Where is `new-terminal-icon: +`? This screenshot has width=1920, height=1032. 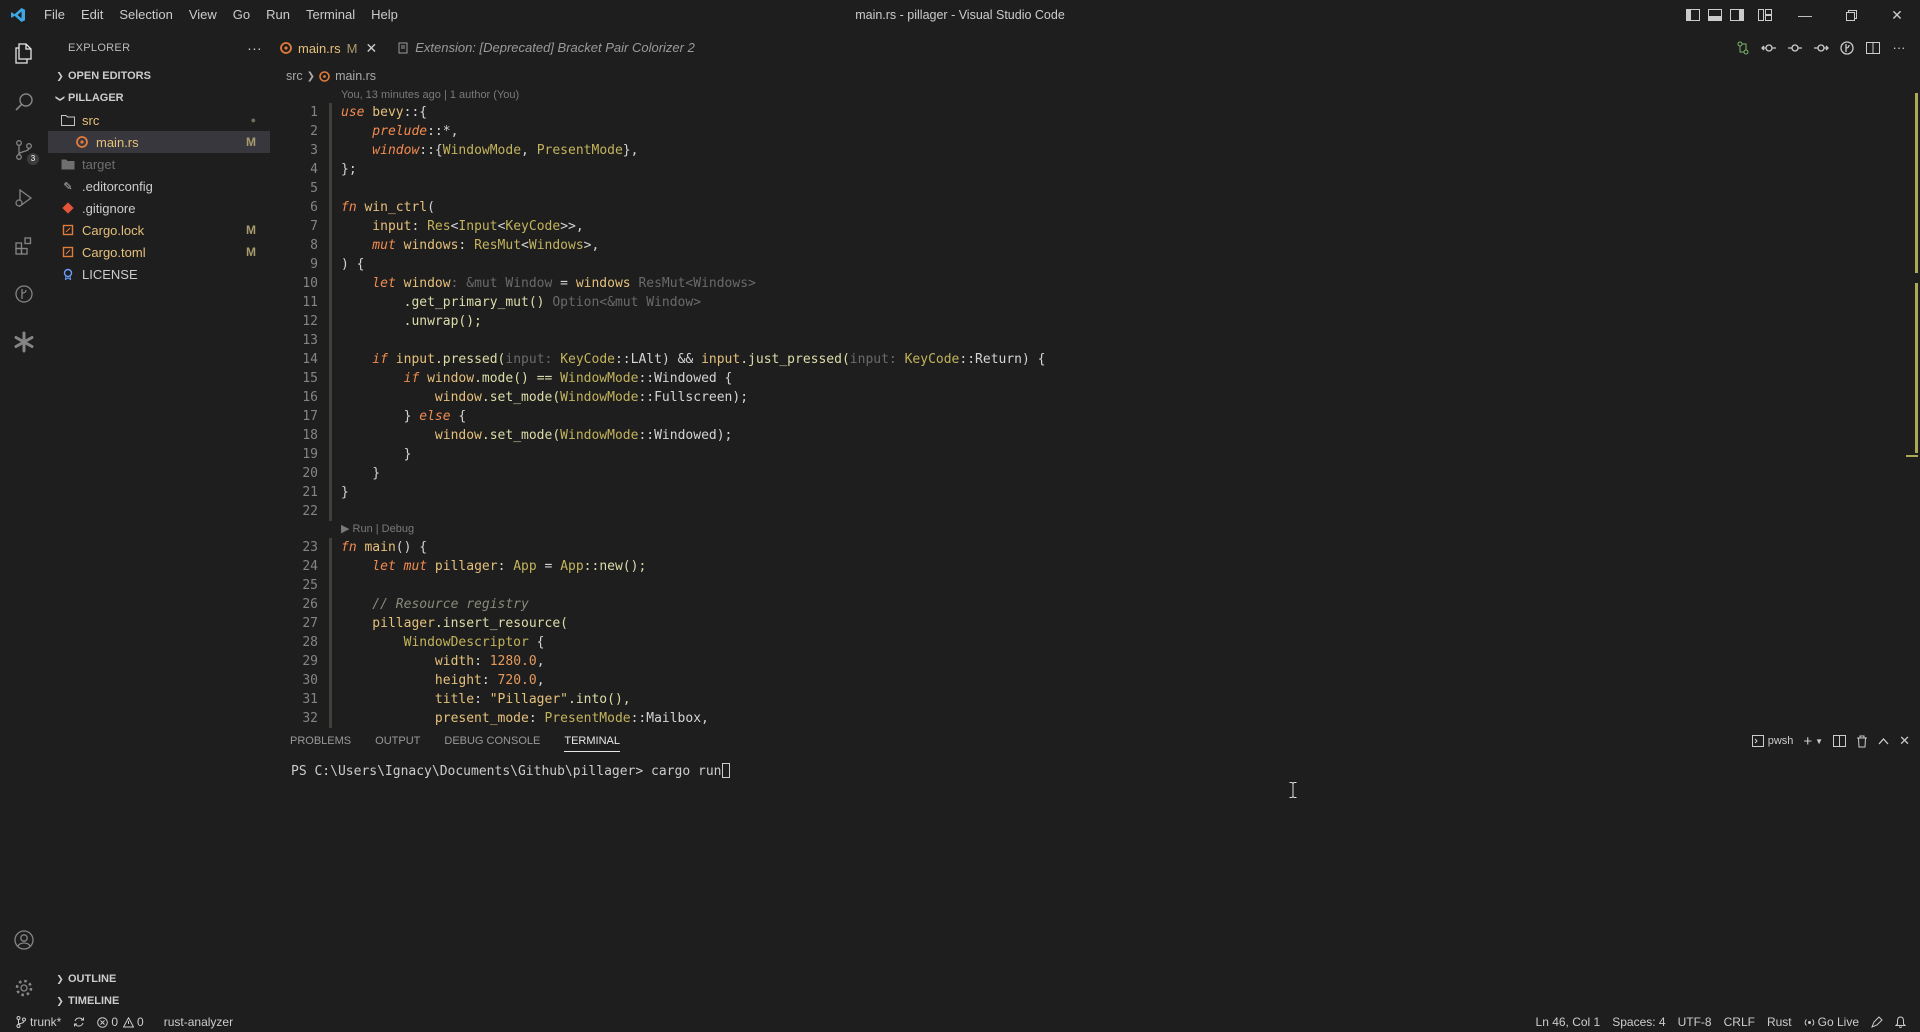 new-terminal-icon: + is located at coordinates (1807, 741).